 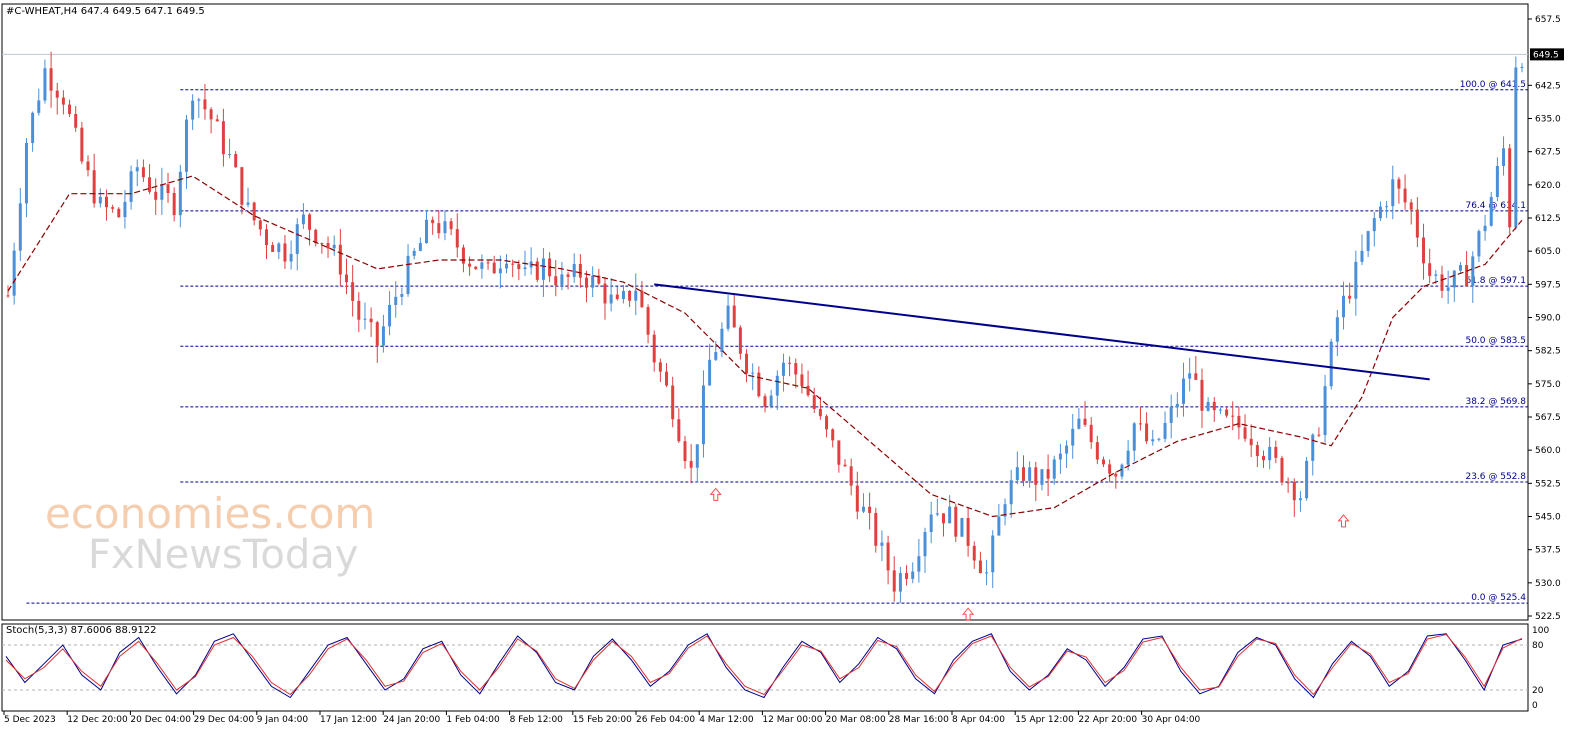 I want to click on stoch-pane-frame, so click(x=765, y=667).